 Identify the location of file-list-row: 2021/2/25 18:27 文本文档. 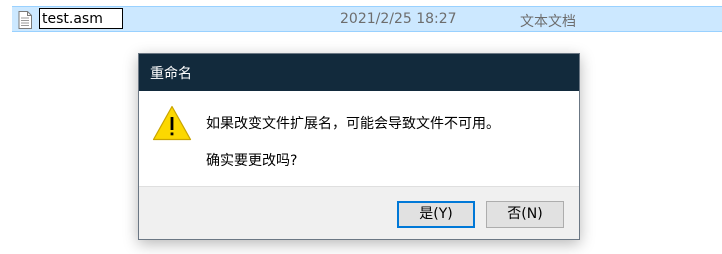
(367, 19).